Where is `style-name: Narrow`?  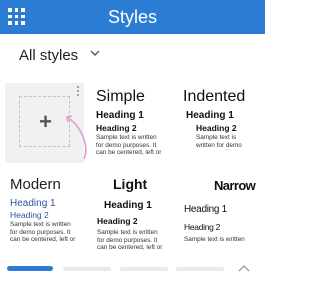 style-name: Narrow is located at coordinates (235, 185).